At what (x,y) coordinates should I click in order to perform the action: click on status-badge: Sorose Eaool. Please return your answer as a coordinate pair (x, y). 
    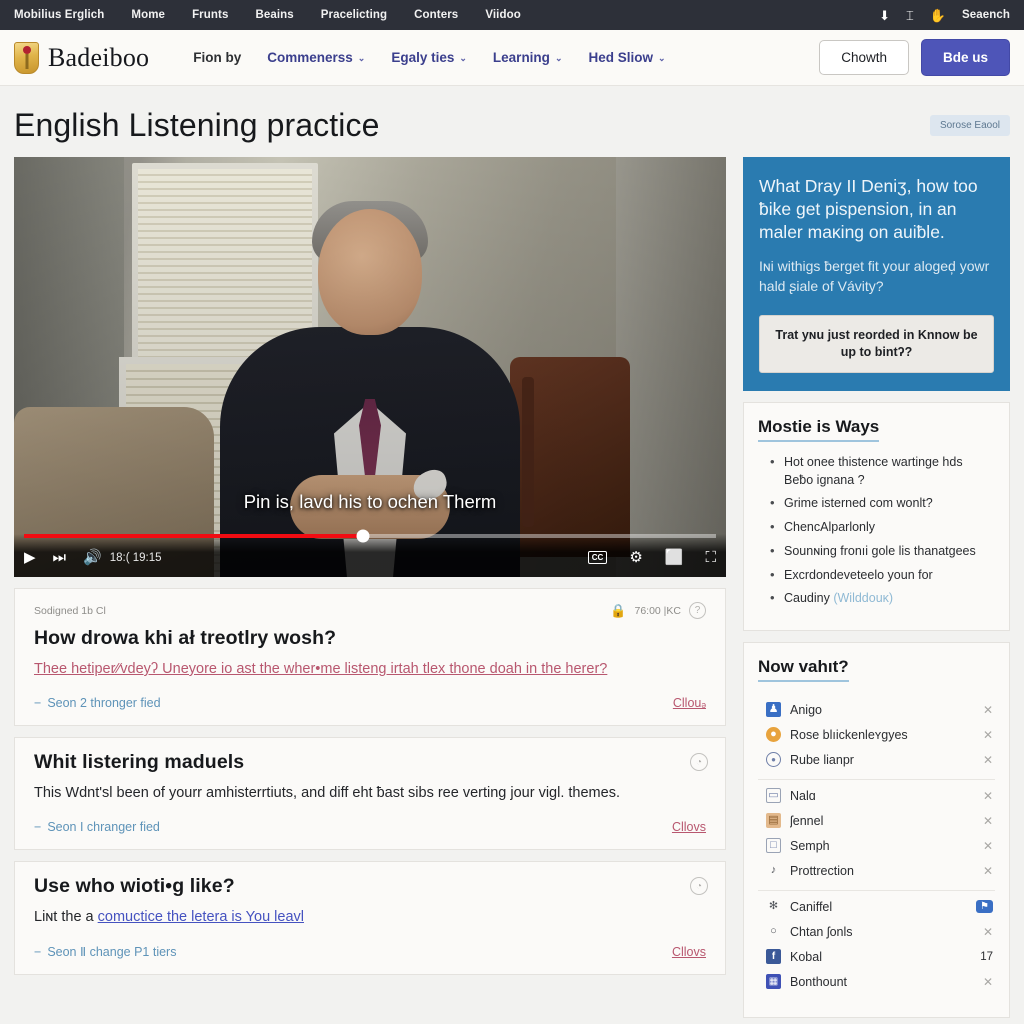
    Looking at the image, I should click on (969, 125).